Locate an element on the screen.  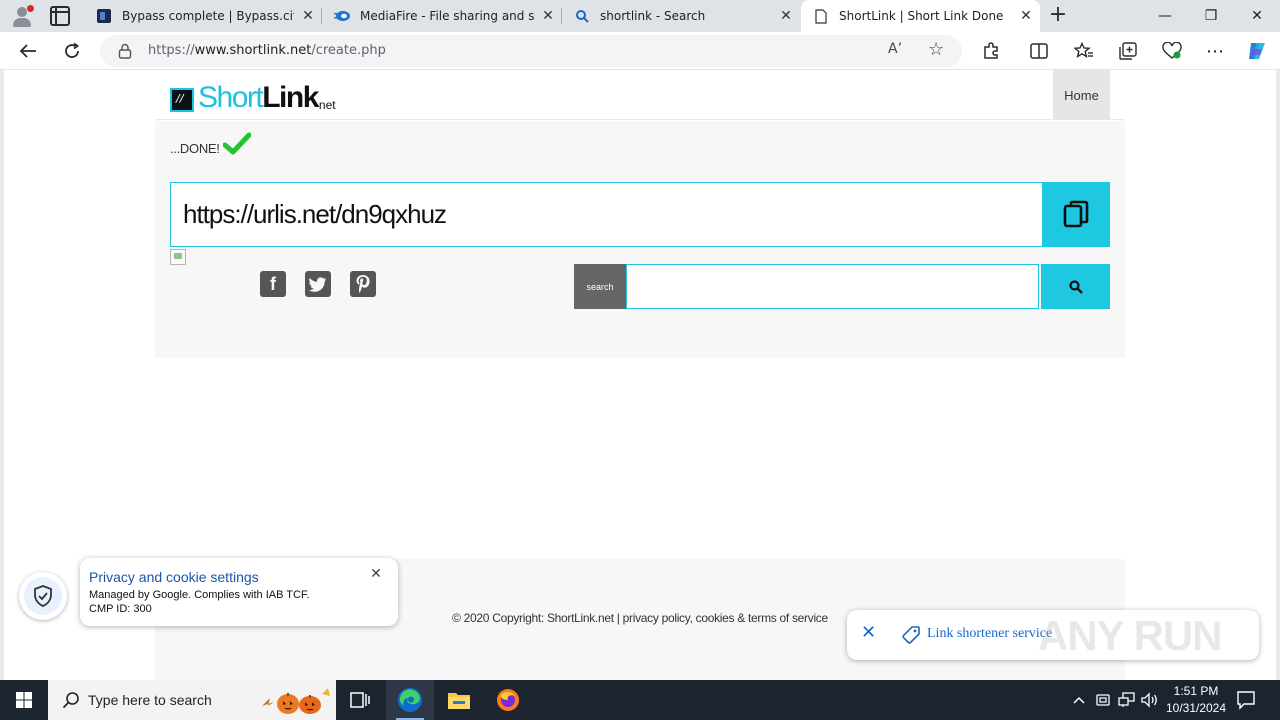
tab-bypass: Bypass complete | Bypass.city ✕ is located at coordinates (203, 16).